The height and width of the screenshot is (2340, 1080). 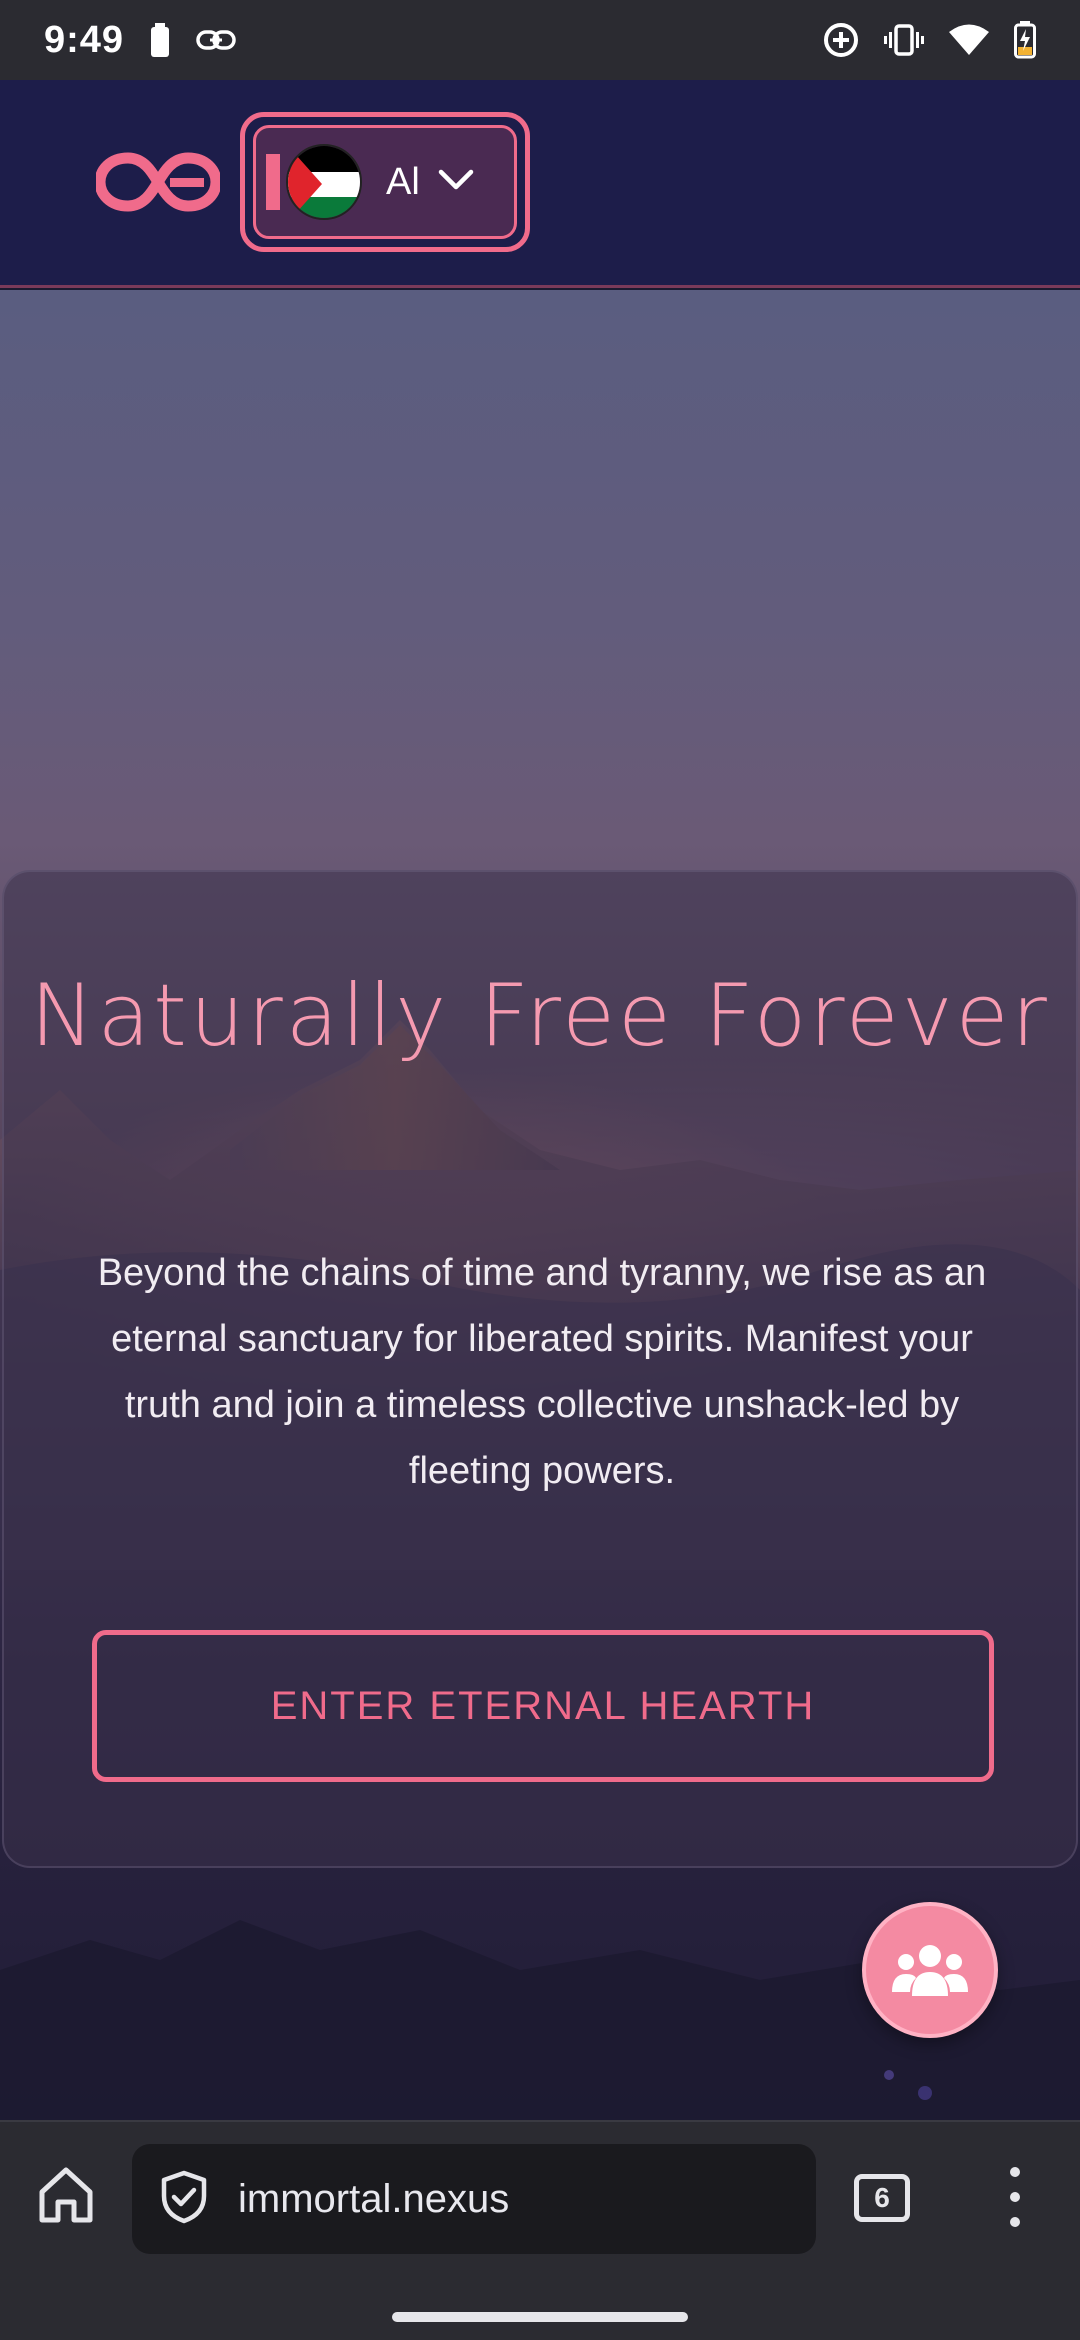 What do you see at coordinates (915, 2085) in the screenshot?
I see `carousel-indicator` at bounding box center [915, 2085].